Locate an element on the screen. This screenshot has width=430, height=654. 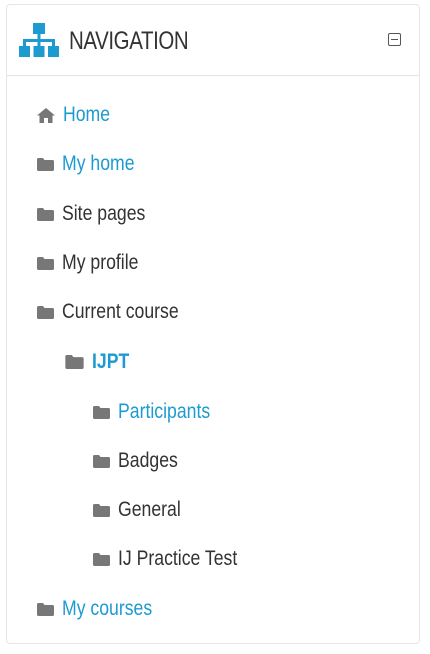
nav-item-home-label: Home is located at coordinates (86, 115).